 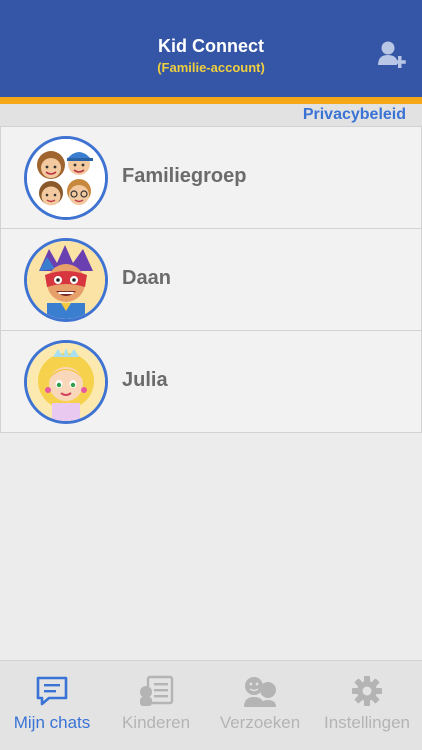 I want to click on tab-mijn-chats: Mijn chats, so click(x=52, y=705).